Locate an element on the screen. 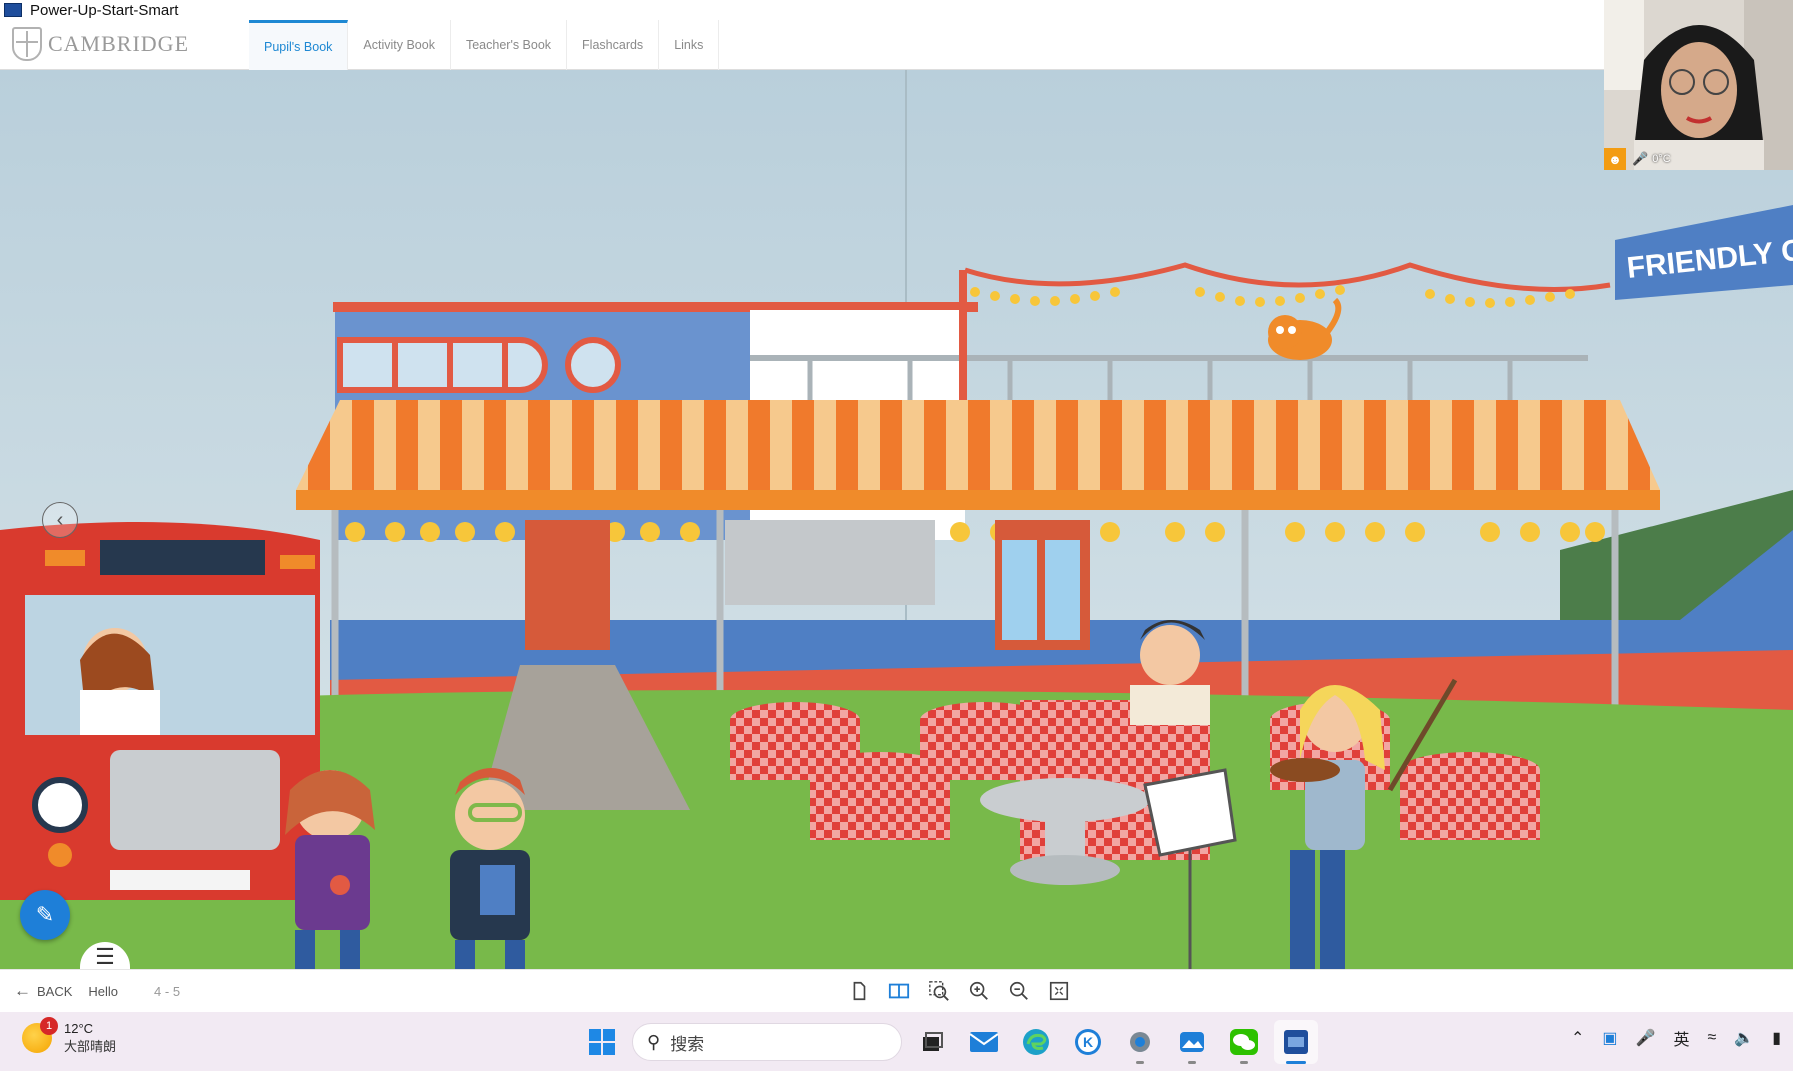  windows-taskbar: 1 12°C 大部晴朗 ⚲ 搜索 K ⌃ ▣ 🎤 英 ≈ 🔈 ▮ is located at coordinates (896, 1041).